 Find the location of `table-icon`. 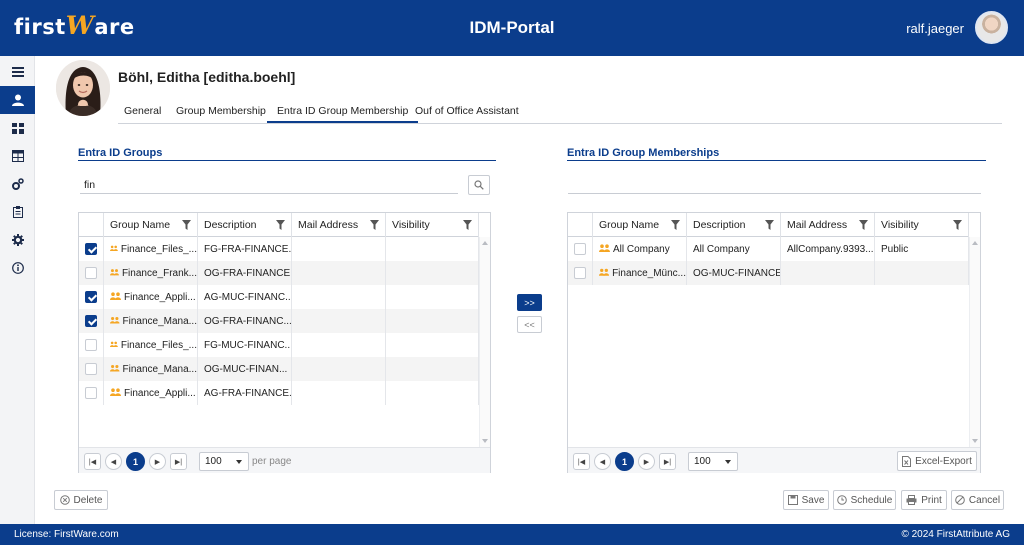

table-icon is located at coordinates (17, 156).